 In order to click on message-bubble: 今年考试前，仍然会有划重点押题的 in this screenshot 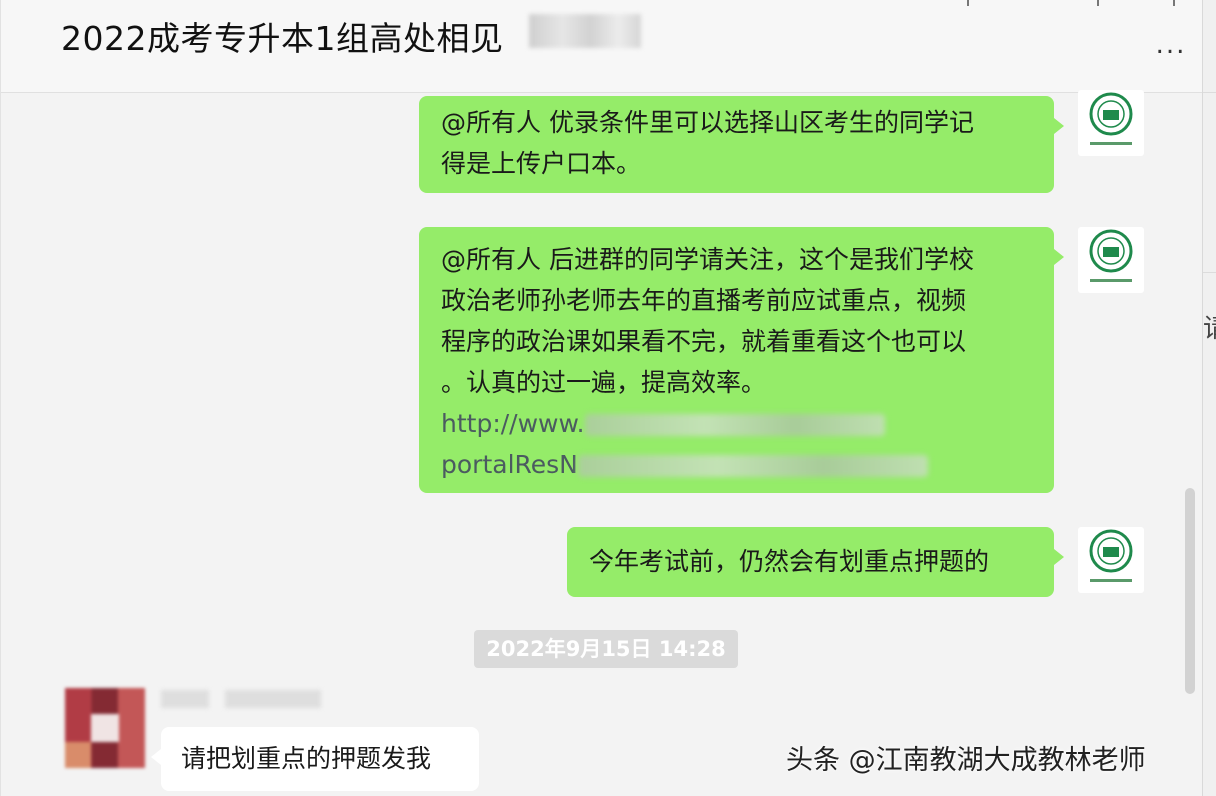, I will do `click(815, 562)`.